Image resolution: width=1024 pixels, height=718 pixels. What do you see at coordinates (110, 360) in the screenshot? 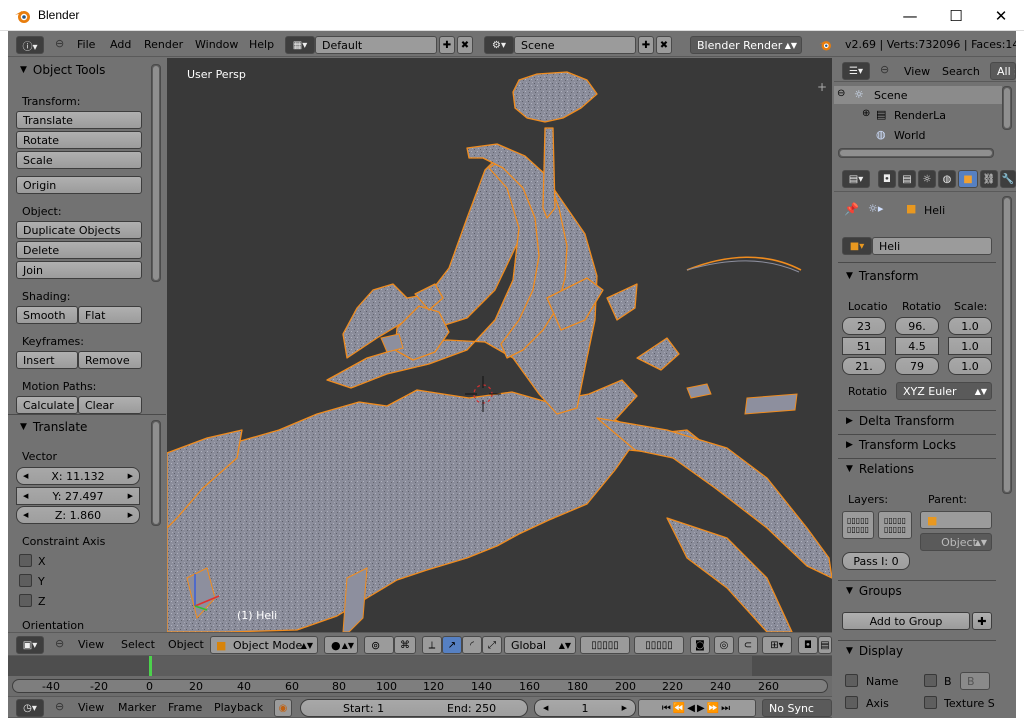
I see `remove-keyframe-button: Remove` at bounding box center [110, 360].